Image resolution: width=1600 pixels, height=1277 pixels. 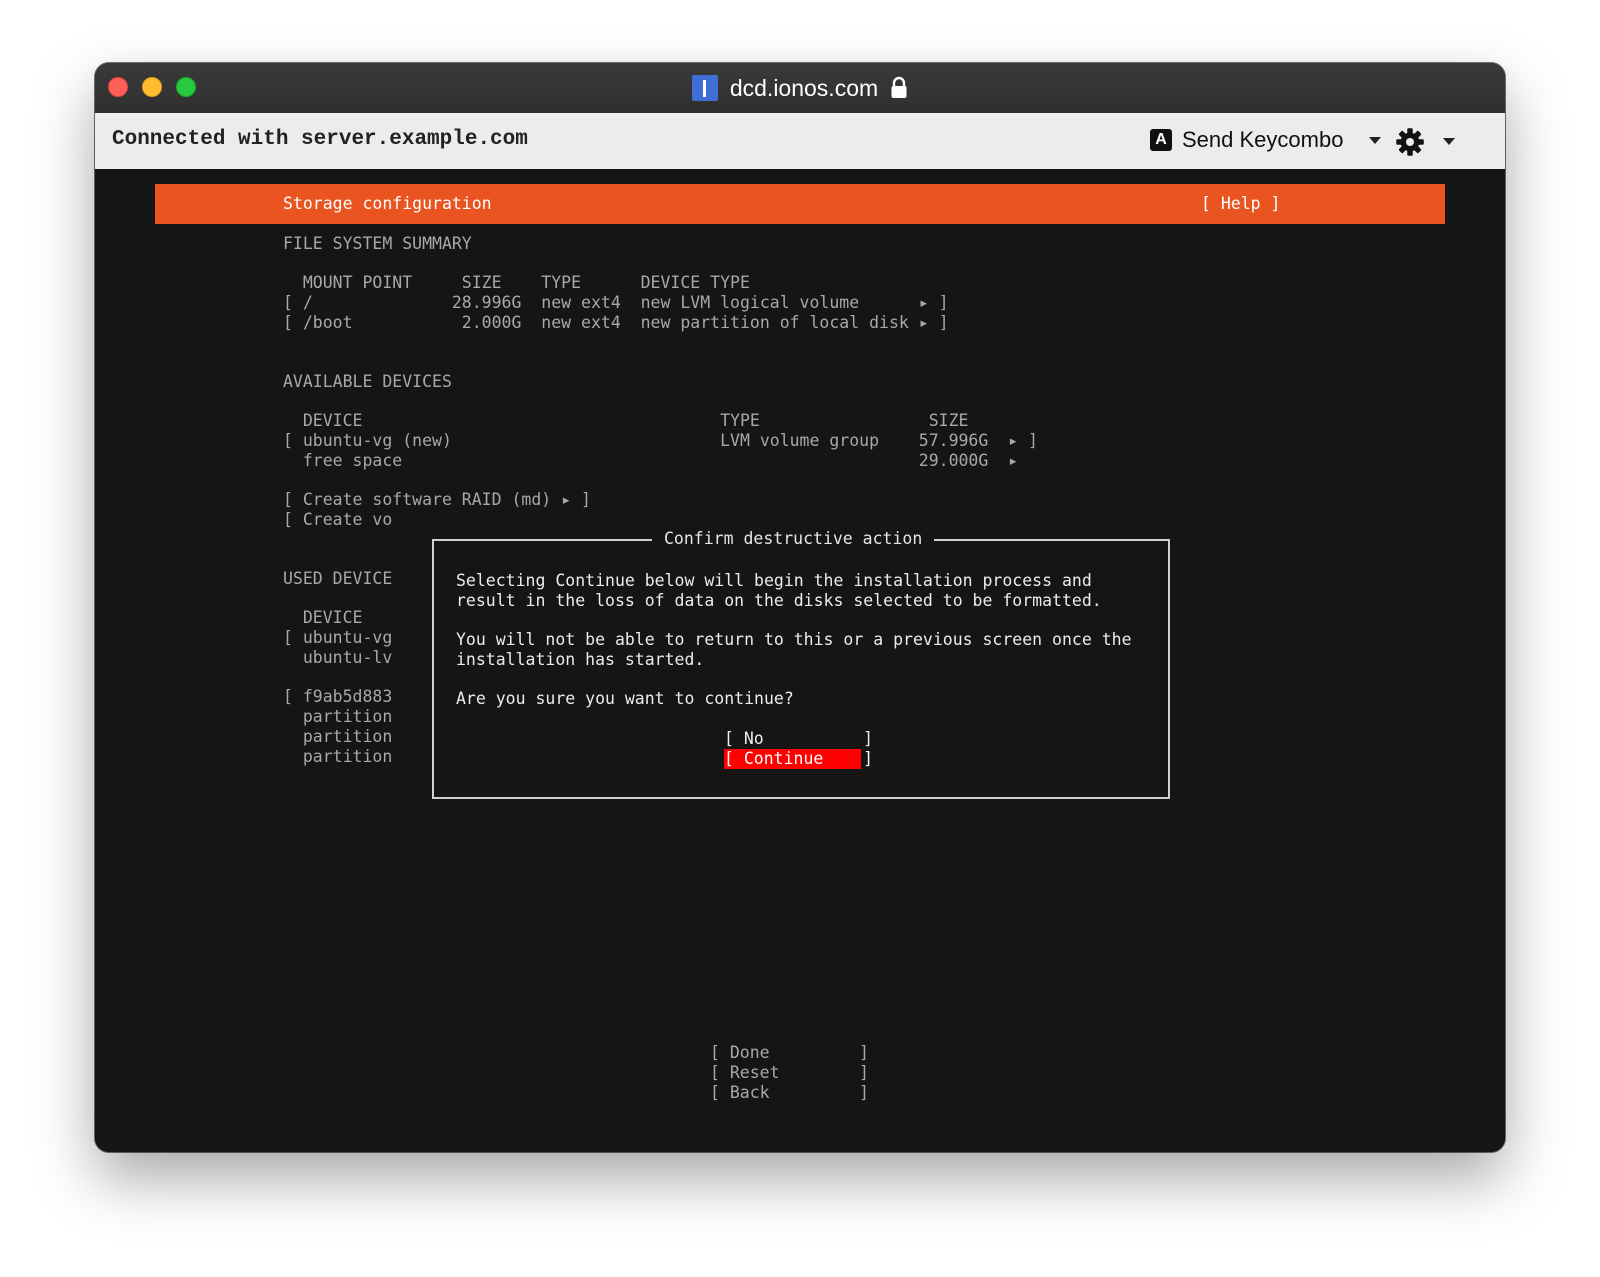 What do you see at coordinates (1449, 141) in the screenshot?
I see `settings-dropdown-icon` at bounding box center [1449, 141].